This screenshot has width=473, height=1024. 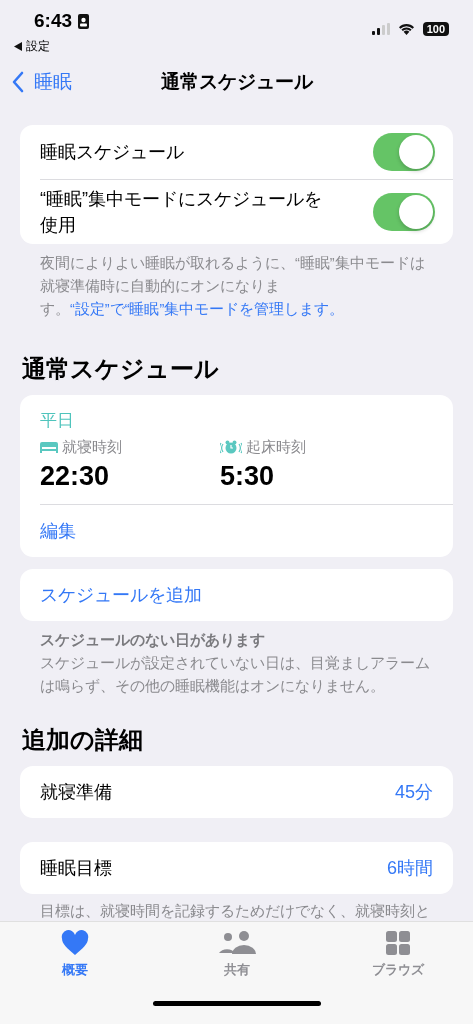 What do you see at coordinates (181, 212) in the screenshot?
I see `setting-label: “睡眠”集中モードにスケジュールを使用` at bounding box center [181, 212].